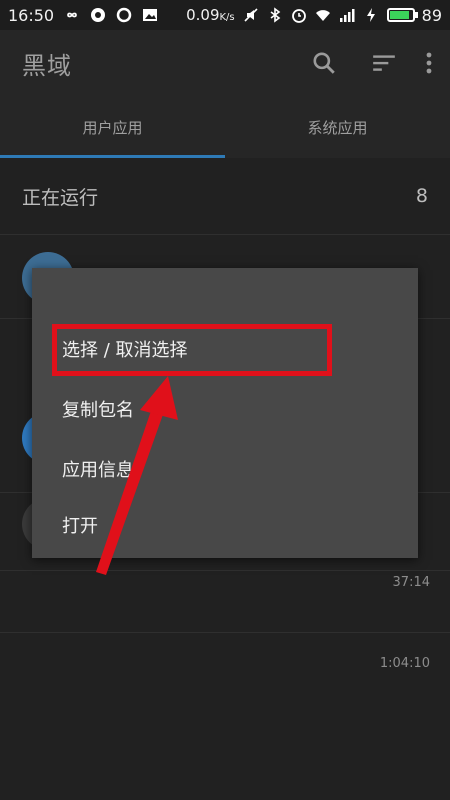  I want to click on bluetooth-icon, so click(275, 15).